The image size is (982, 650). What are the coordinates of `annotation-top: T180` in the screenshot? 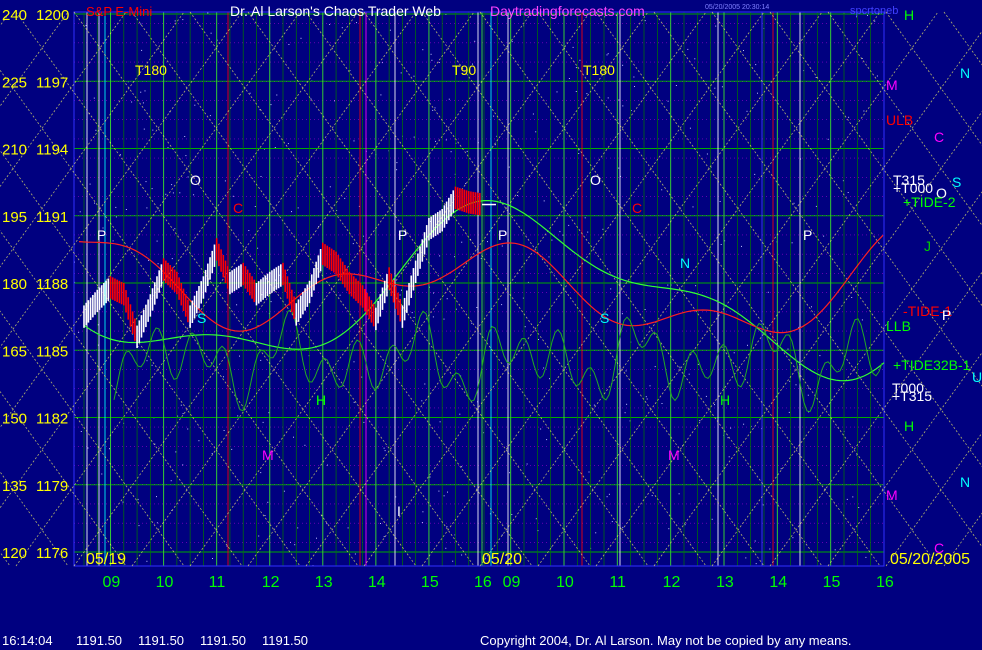 It's located at (599, 70).